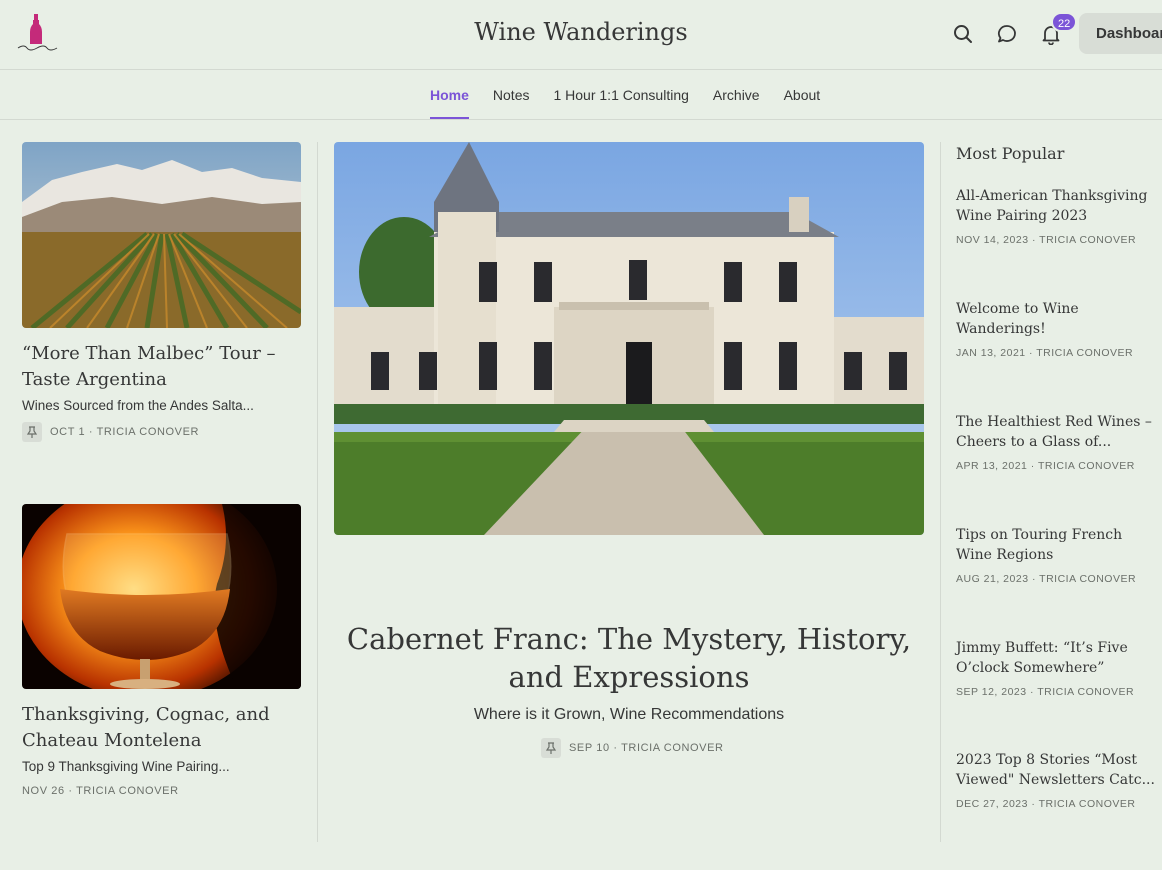  Describe the element at coordinates (629, 714) in the screenshot. I see `hero-subtitle: Where is it Grown, Wine Recommendations` at that location.